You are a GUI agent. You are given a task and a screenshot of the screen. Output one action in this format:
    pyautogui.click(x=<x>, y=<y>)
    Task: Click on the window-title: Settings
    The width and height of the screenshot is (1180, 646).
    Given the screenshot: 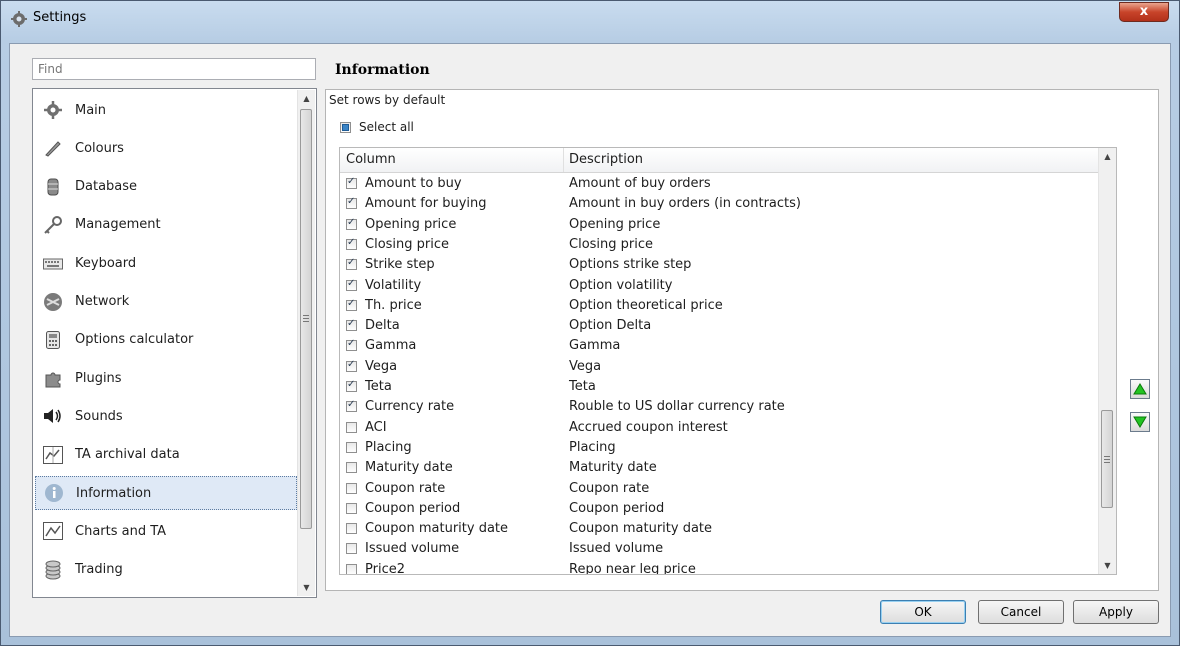 What is the action you would take?
    pyautogui.click(x=60, y=17)
    